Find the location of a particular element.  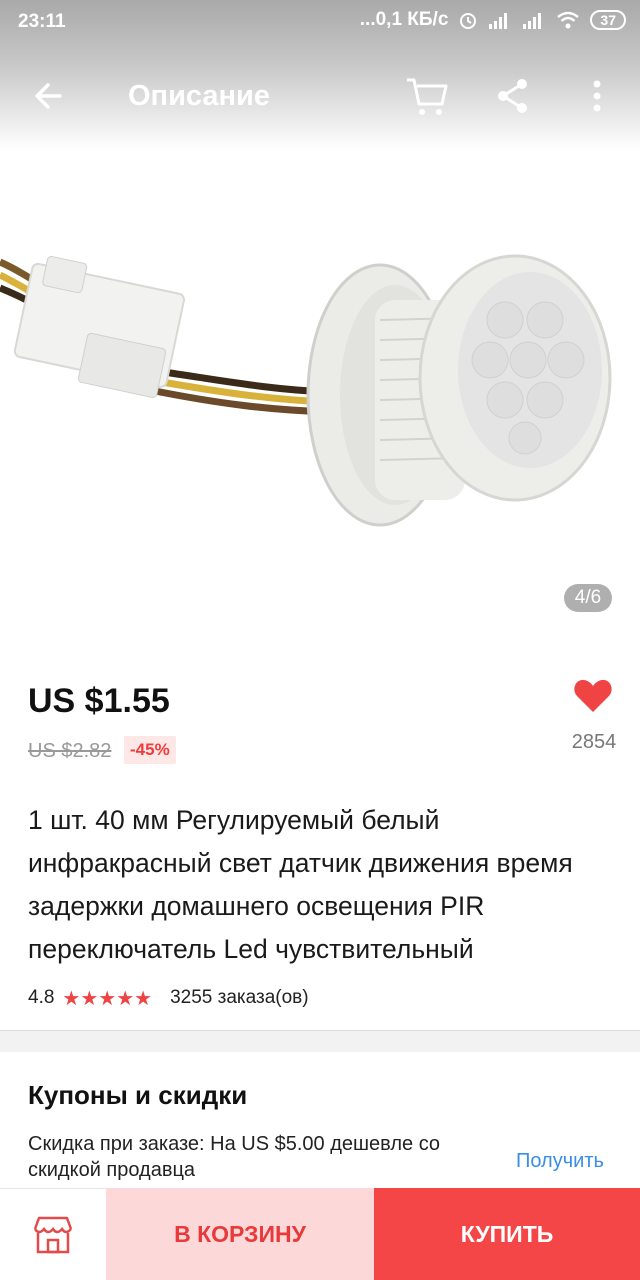

rating-value: 4.8 is located at coordinates (41, 997).